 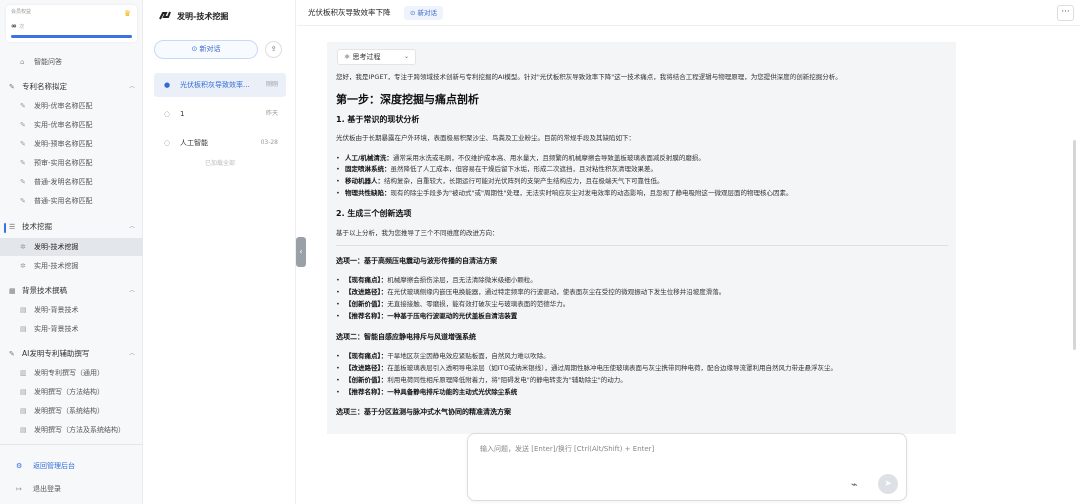 I want to click on chat-header: 光伏板积灰导致效率下降 ⊙ 新对话 ···, so click(x=688, y=13).